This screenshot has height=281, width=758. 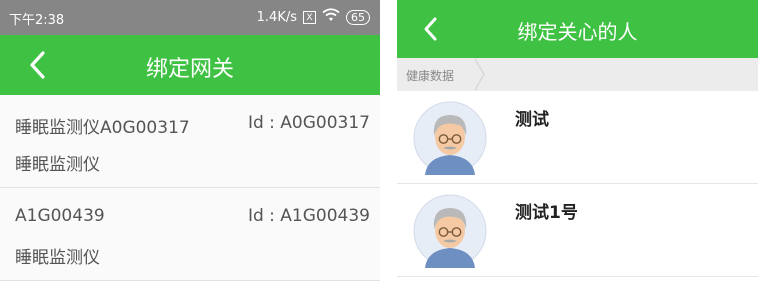 I want to click on status-indicators: 1.4K/s X 65, so click(x=313, y=17).